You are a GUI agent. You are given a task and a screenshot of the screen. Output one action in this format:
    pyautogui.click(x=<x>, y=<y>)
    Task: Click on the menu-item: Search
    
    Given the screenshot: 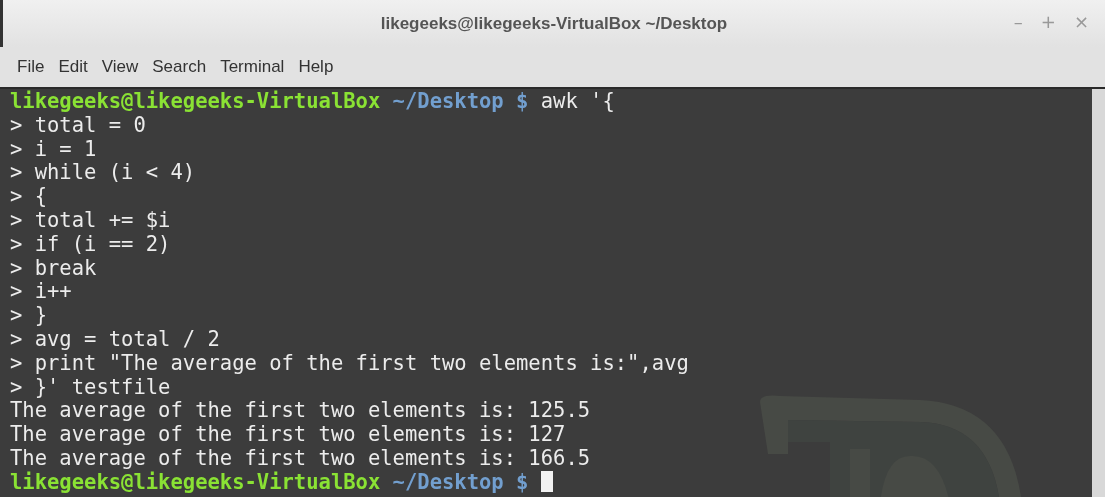 What is the action you would take?
    pyautogui.click(x=179, y=67)
    